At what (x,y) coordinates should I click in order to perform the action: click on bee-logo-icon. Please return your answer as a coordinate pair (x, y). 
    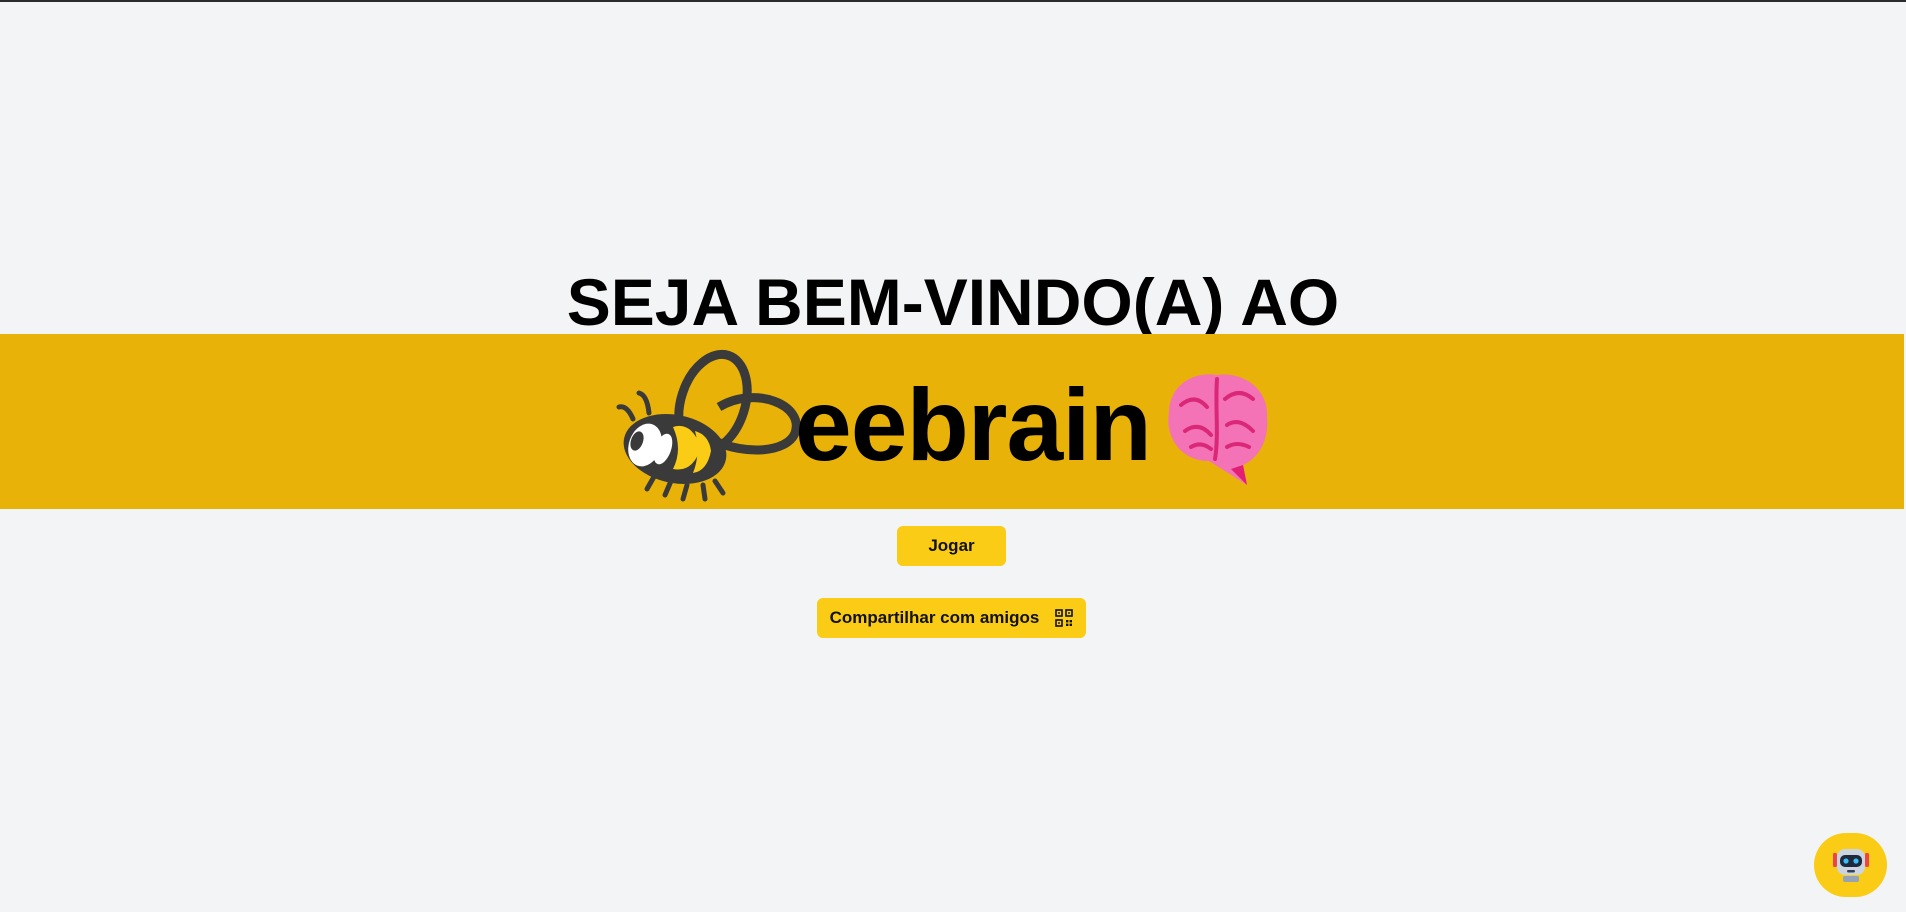
    Looking at the image, I should click on (708, 425).